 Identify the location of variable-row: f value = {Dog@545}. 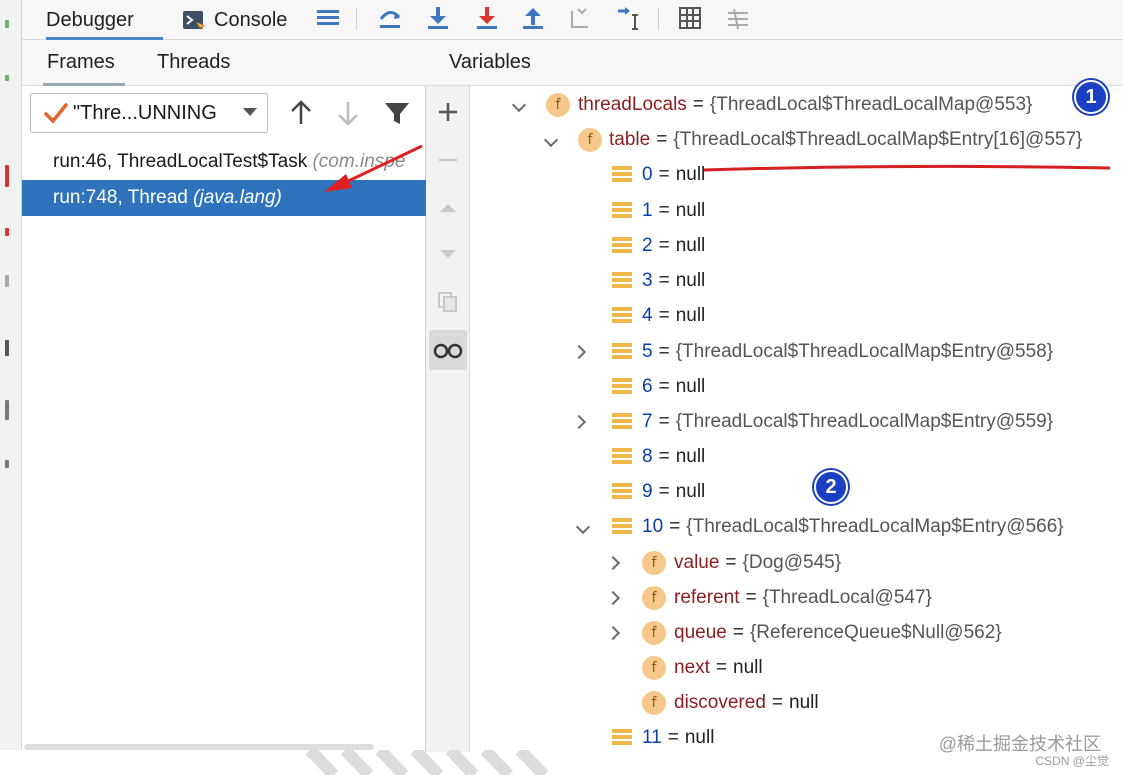
(796, 563).